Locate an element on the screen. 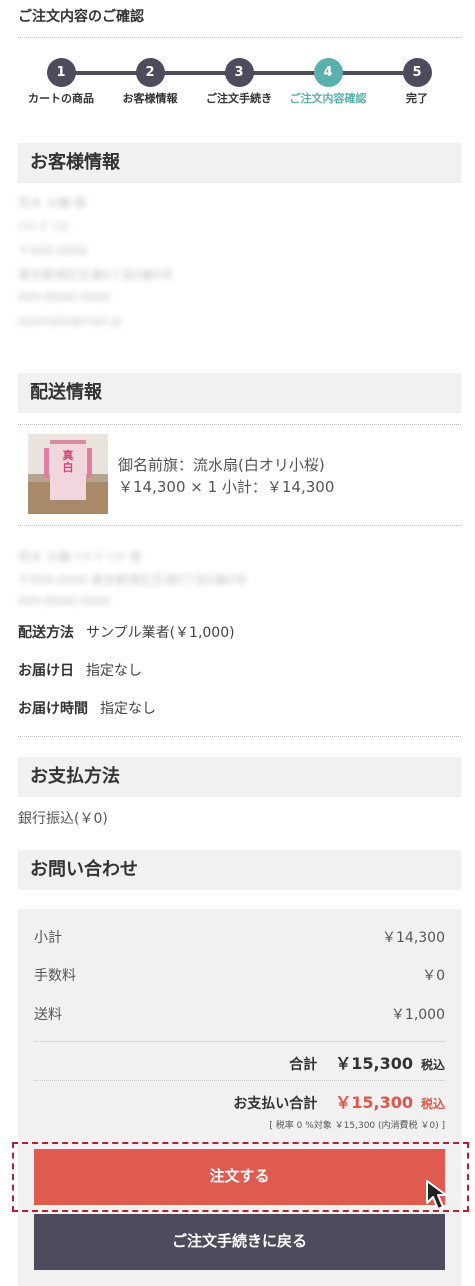  customer-info-heading: お客様情報 is located at coordinates (239, 163).